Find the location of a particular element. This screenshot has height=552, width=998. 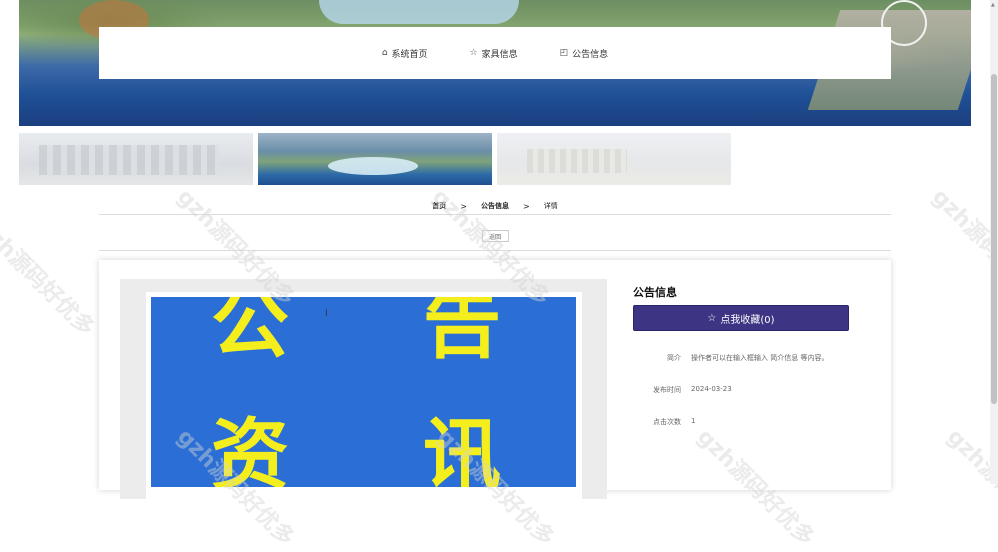

nav-item-home: ⌂ 系统首页 is located at coordinates (405, 53).